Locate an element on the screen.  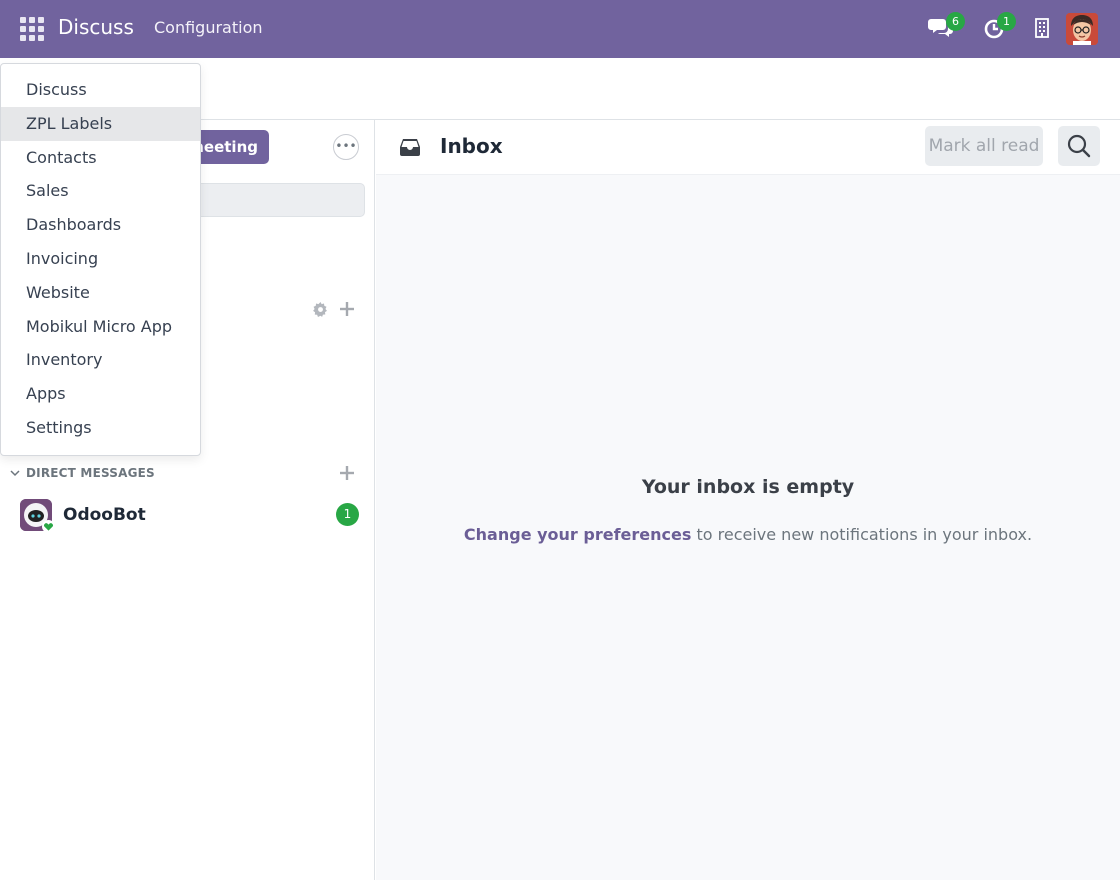
dm-name-label: OdooBot is located at coordinates (104, 515).